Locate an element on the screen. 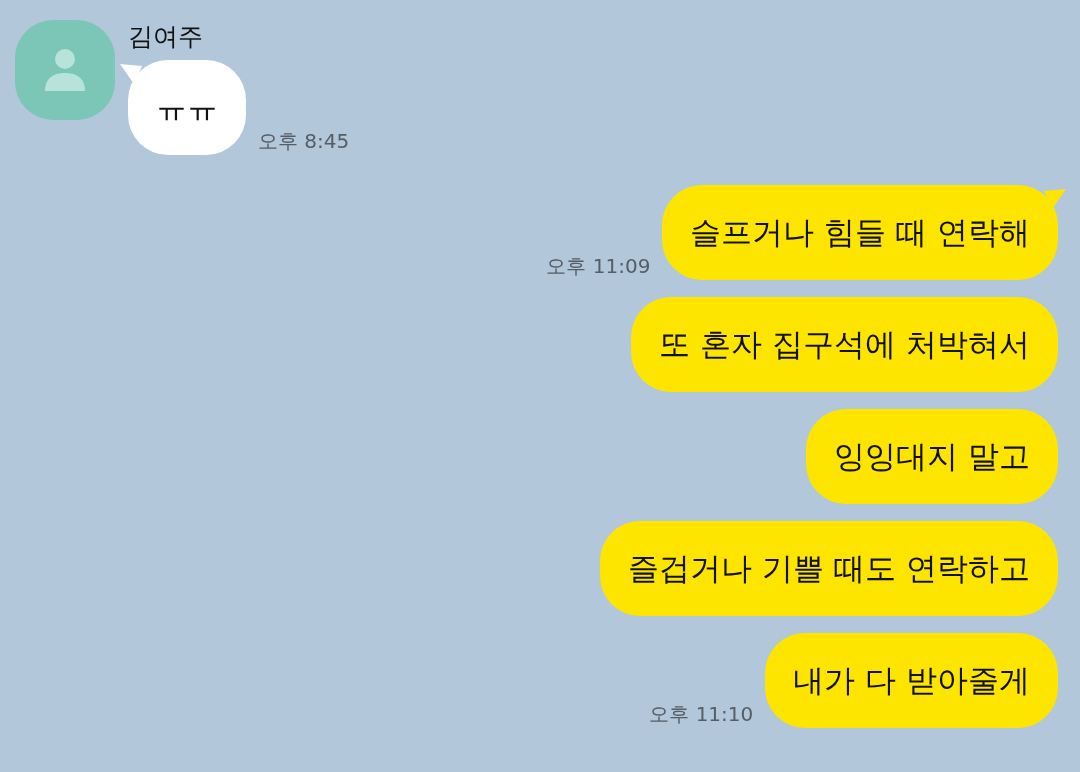 The height and width of the screenshot is (772, 1080). avatar is located at coordinates (65, 70).